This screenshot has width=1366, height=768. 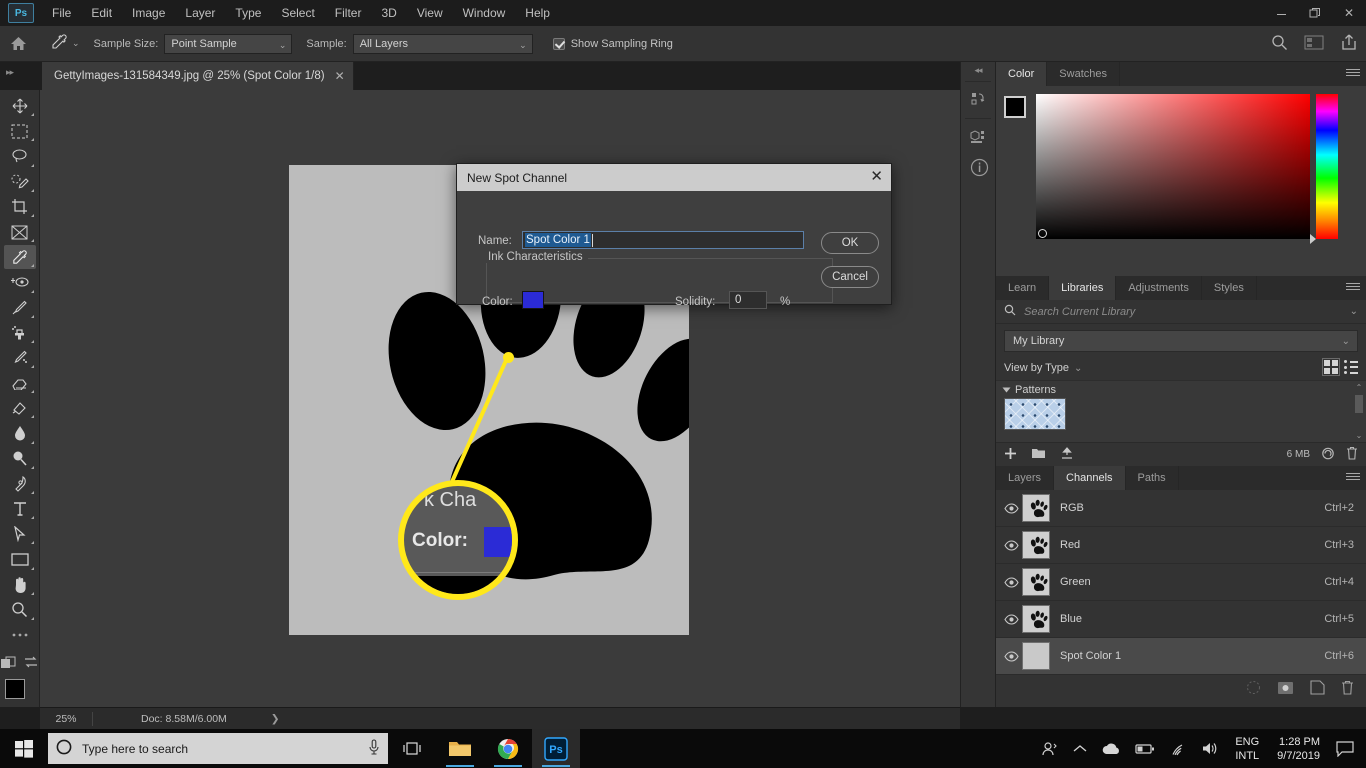 What do you see at coordinates (20, 459) in the screenshot?
I see `dodge-tool` at bounding box center [20, 459].